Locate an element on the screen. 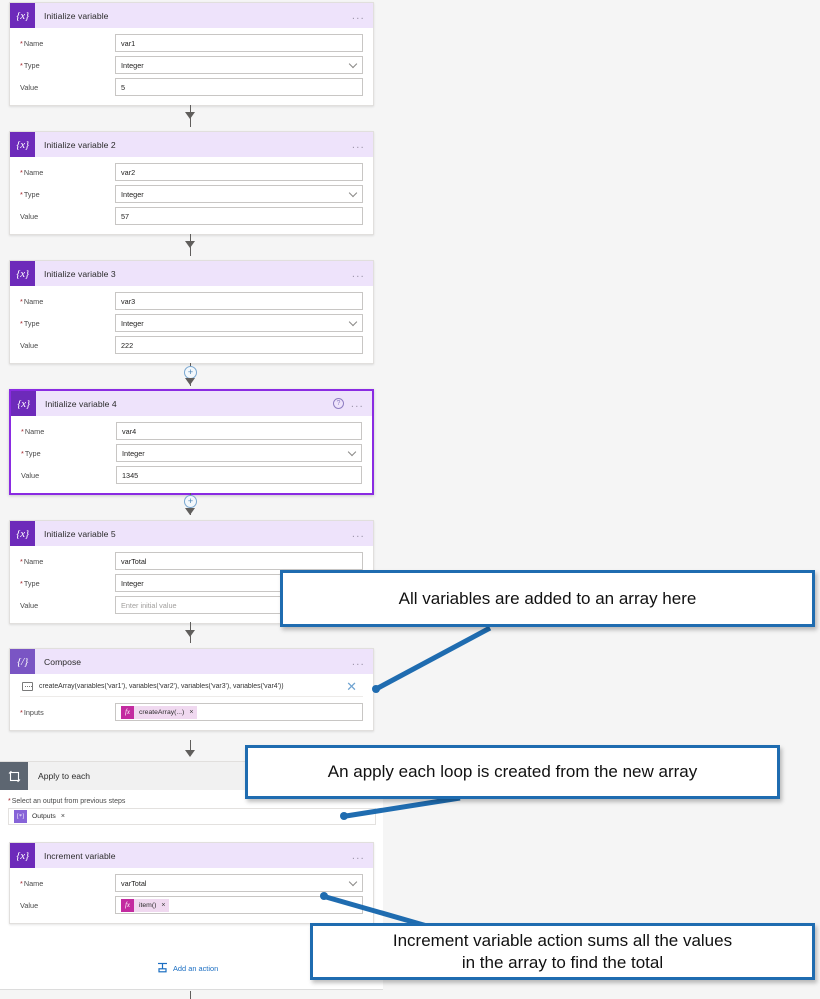  name-value: varTotal is located at coordinates (134, 883).